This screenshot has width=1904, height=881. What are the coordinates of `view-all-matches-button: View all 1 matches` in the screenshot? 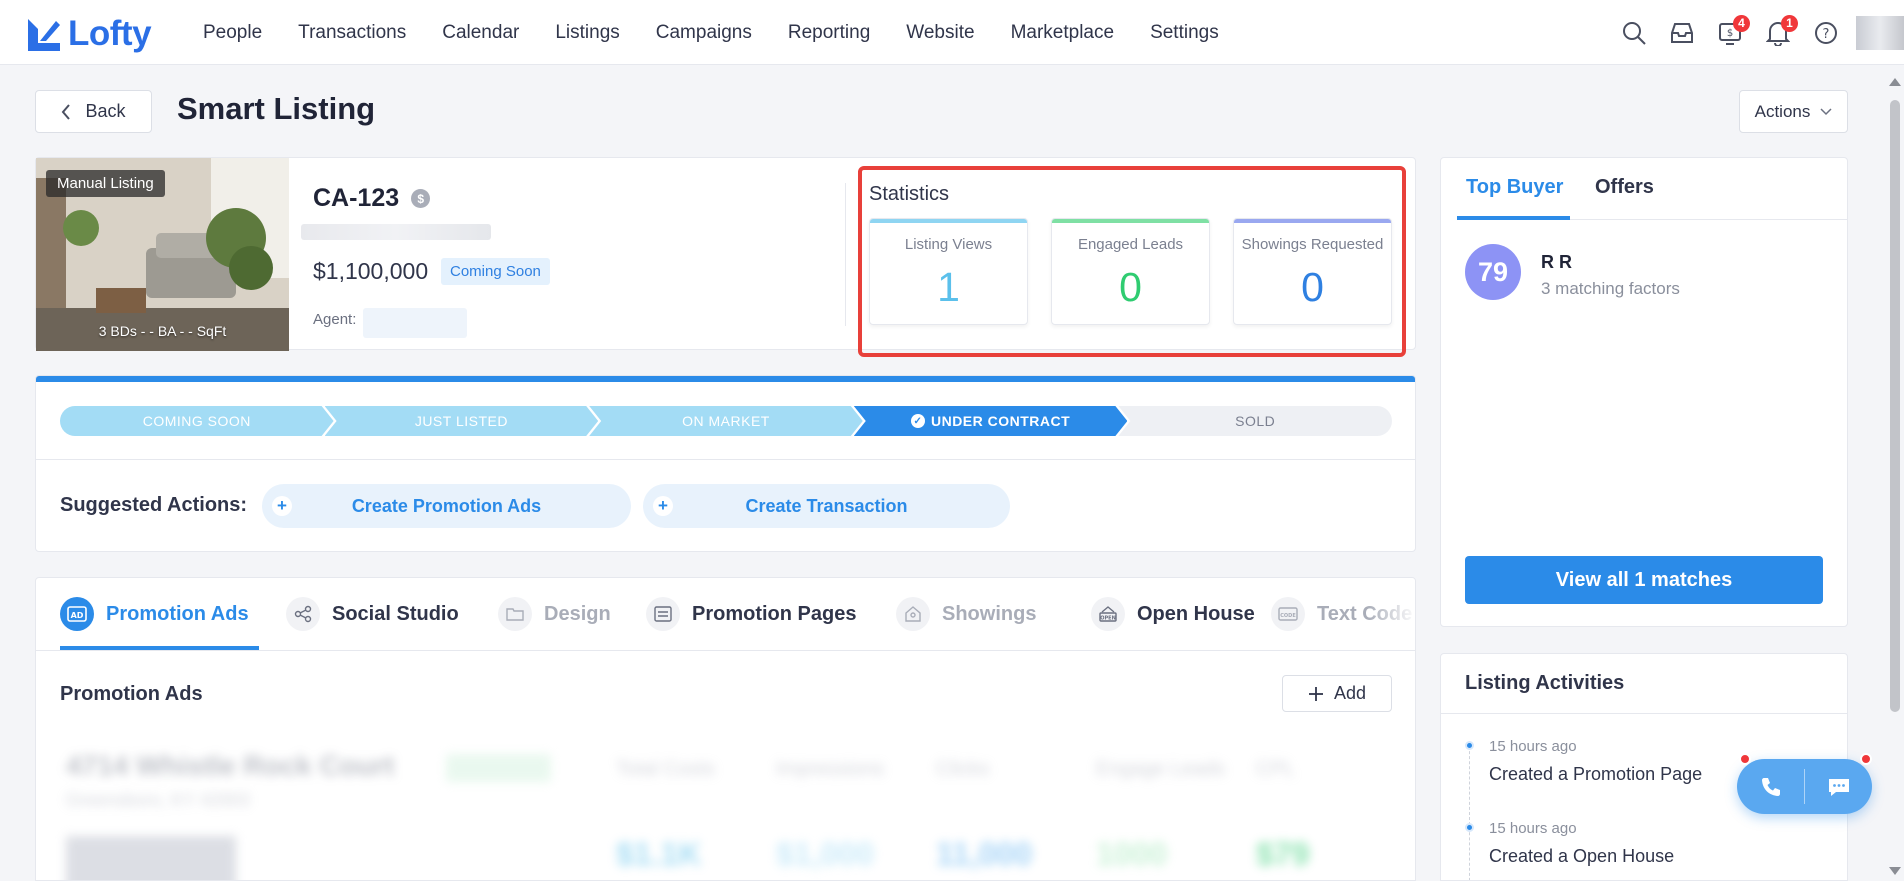 It's located at (1644, 580).